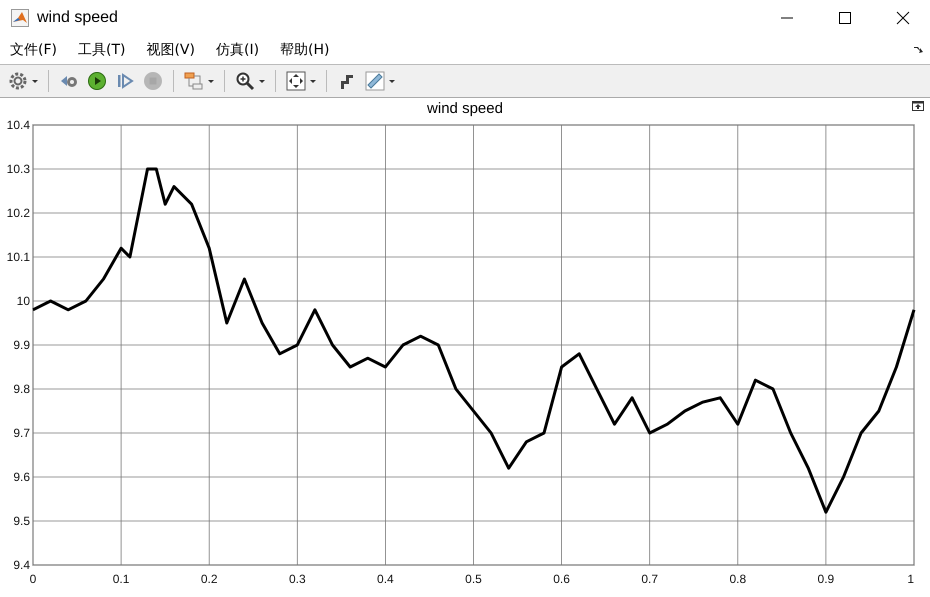 The width and height of the screenshot is (930, 597). I want to click on fit-view-icon, so click(296, 81).